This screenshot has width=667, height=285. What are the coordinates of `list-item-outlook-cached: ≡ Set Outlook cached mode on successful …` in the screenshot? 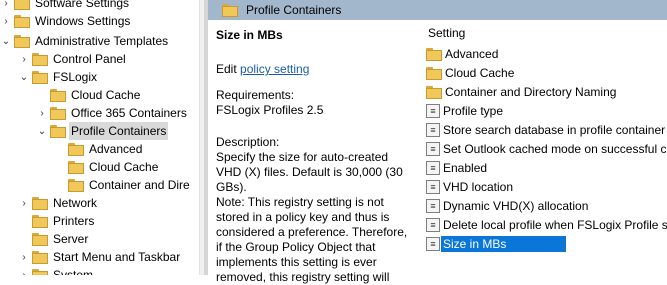 It's located at (546, 149).